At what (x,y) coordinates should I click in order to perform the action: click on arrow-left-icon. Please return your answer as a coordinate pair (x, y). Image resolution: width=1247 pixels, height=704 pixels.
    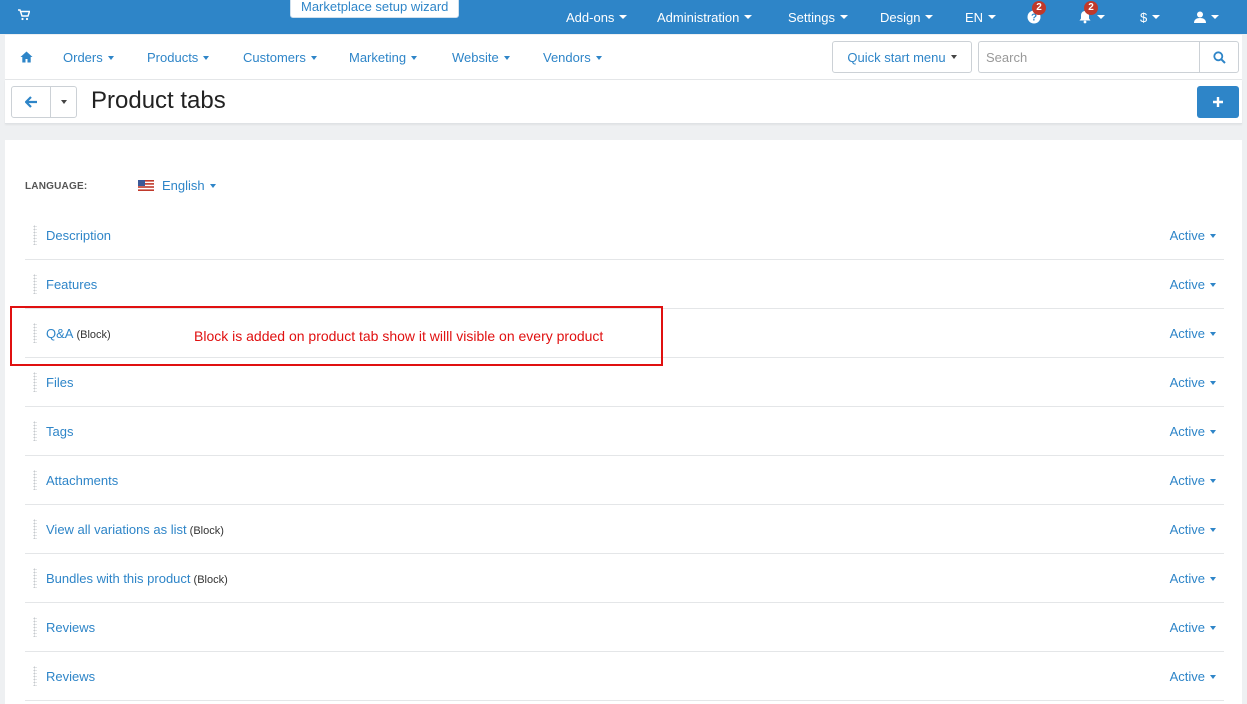
    Looking at the image, I should click on (30, 102).